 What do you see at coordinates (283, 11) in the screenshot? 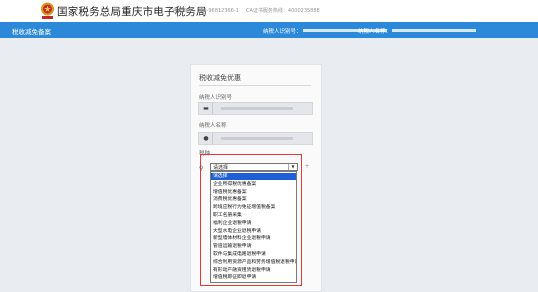
I see `ca-hotline-text: CA证书服务热线：4000235888` at bounding box center [283, 11].